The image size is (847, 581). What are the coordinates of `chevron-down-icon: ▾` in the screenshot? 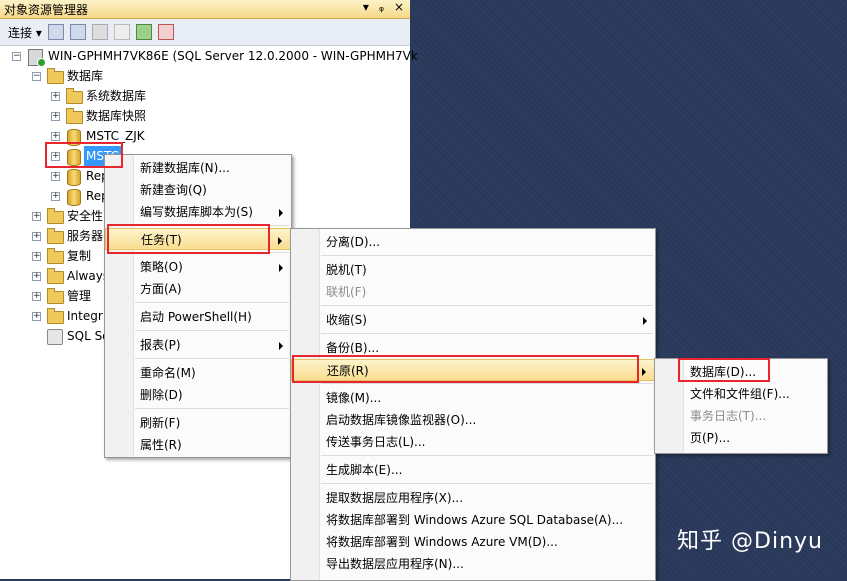 It's located at (38, 32).